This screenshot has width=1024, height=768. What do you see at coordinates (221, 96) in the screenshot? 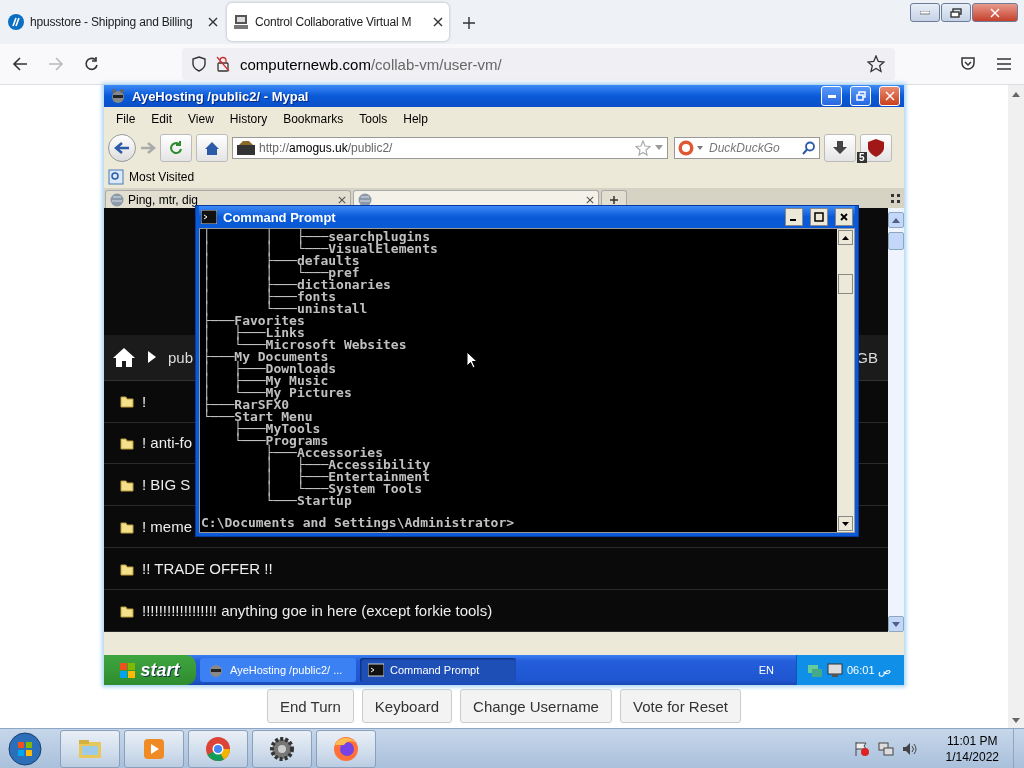
I see `window-title: AyeHosting /public2/ - Mypal` at bounding box center [221, 96].